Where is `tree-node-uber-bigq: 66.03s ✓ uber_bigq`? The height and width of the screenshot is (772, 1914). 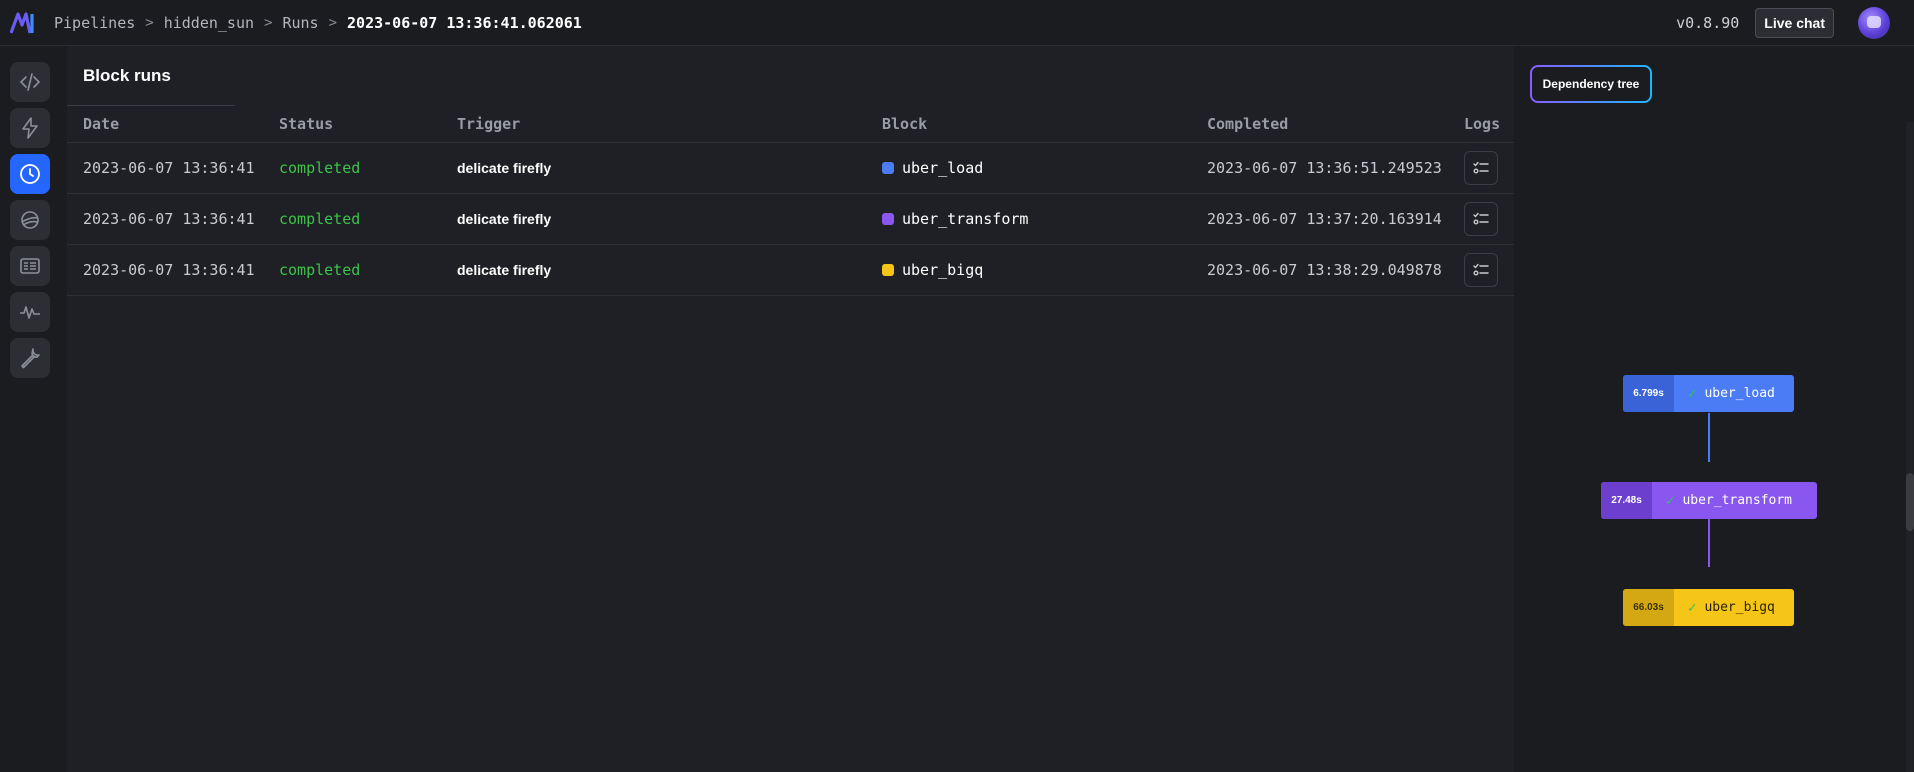 tree-node-uber-bigq: 66.03s ✓ uber_bigq is located at coordinates (1708, 607).